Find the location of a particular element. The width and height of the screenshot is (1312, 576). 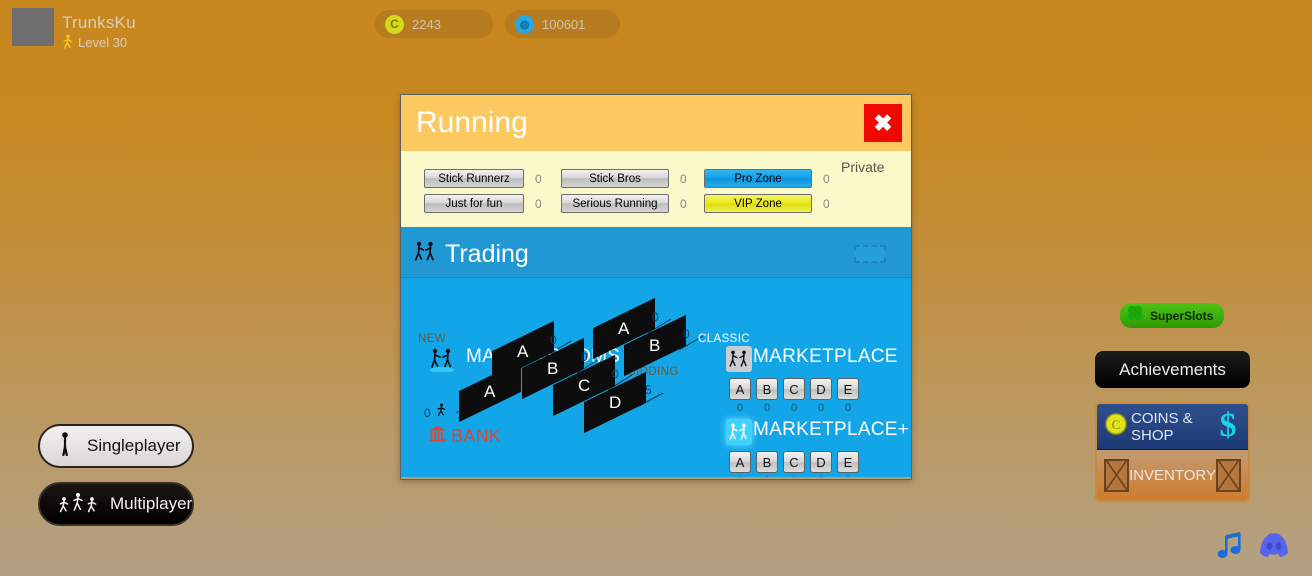

room-button-serious-running: Serious Running is located at coordinates (615, 203).